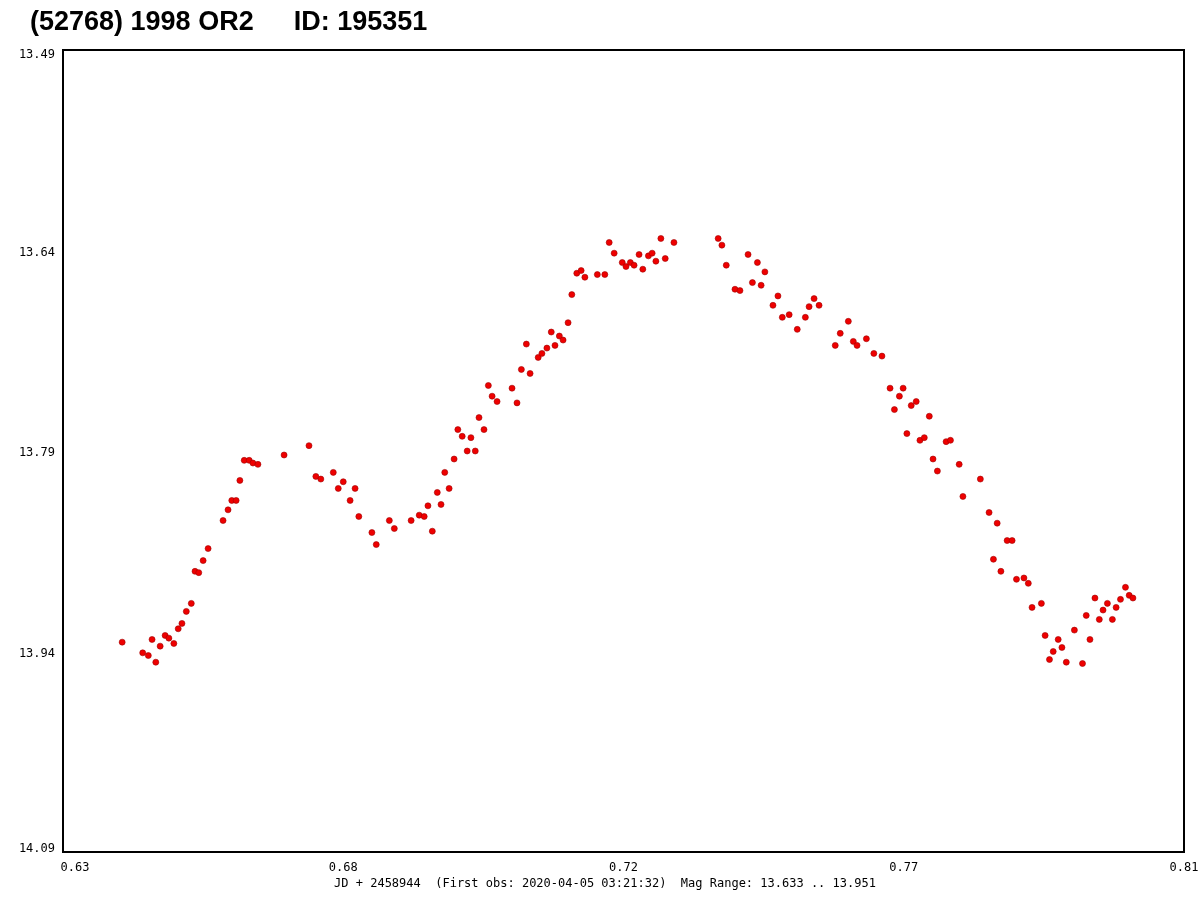 This screenshot has width=1200, height=900. I want to click on tick-label: 0.77, so click(904, 867).